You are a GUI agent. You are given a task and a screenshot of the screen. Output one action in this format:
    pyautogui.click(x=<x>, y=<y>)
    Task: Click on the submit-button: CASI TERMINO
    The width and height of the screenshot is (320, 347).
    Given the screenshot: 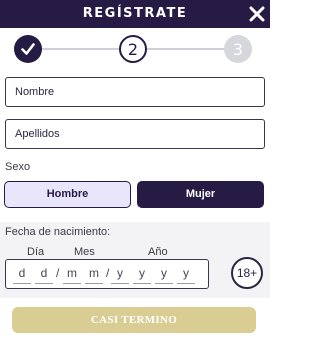 What is the action you would take?
    pyautogui.click(x=134, y=320)
    